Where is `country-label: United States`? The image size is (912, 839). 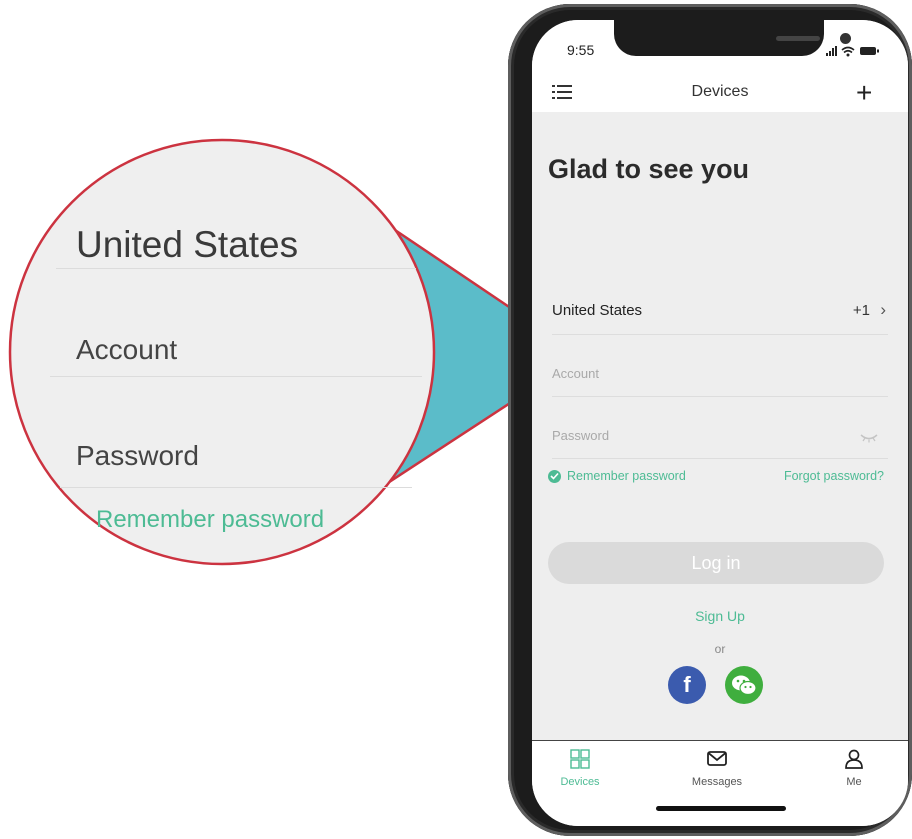
country-label: United States is located at coordinates (597, 310).